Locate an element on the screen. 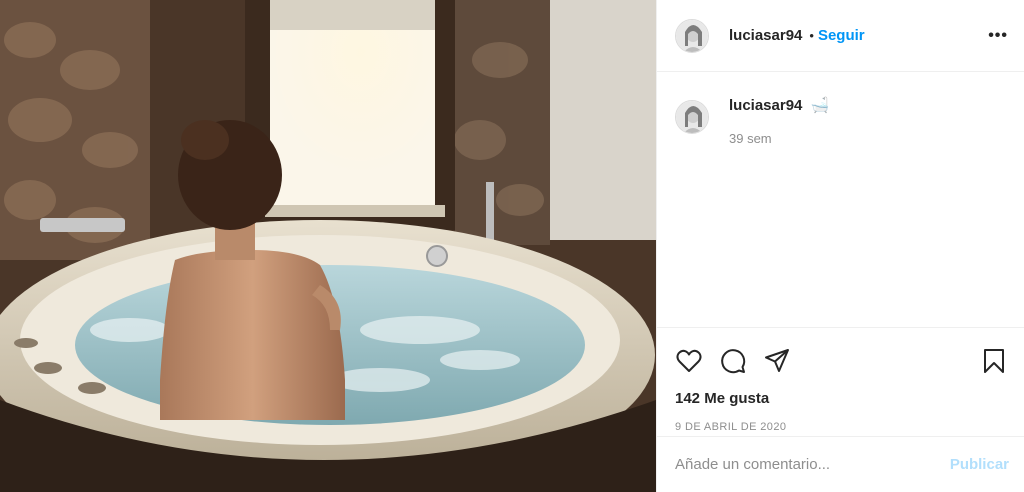  more-options-button: ••• is located at coordinates (998, 36).